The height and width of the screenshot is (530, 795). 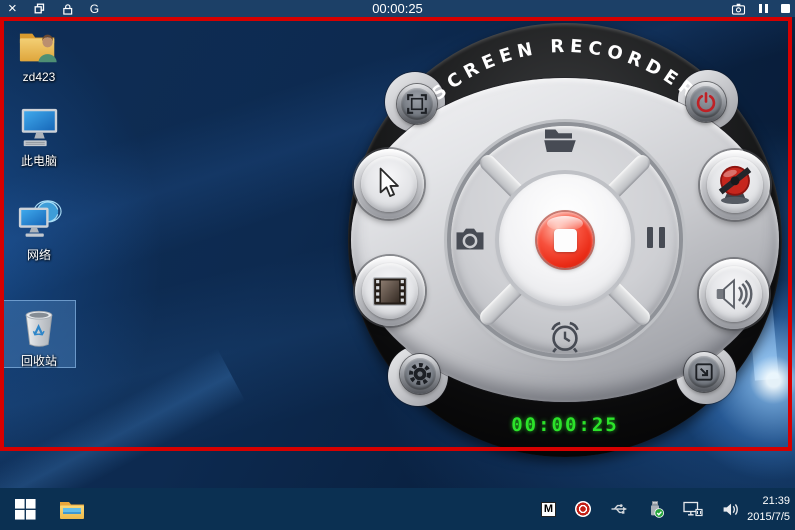 What do you see at coordinates (38, 161) in the screenshot?
I see `desktop-icon-label: 此电脑` at bounding box center [38, 161].